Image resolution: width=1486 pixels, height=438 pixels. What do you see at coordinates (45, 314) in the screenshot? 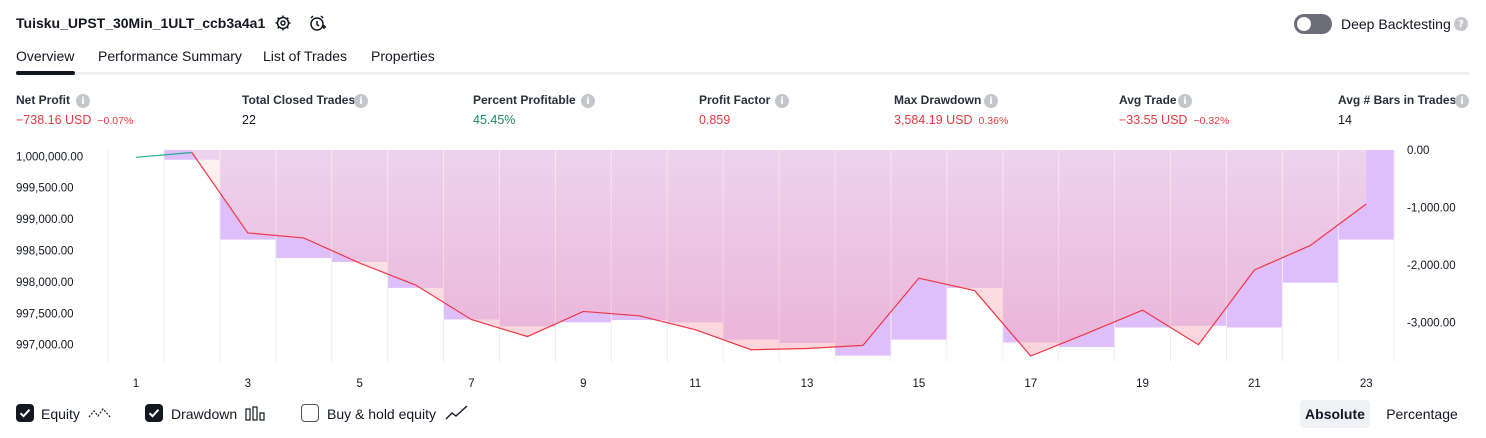
I see `left-axis-tick: 997,500.00` at bounding box center [45, 314].